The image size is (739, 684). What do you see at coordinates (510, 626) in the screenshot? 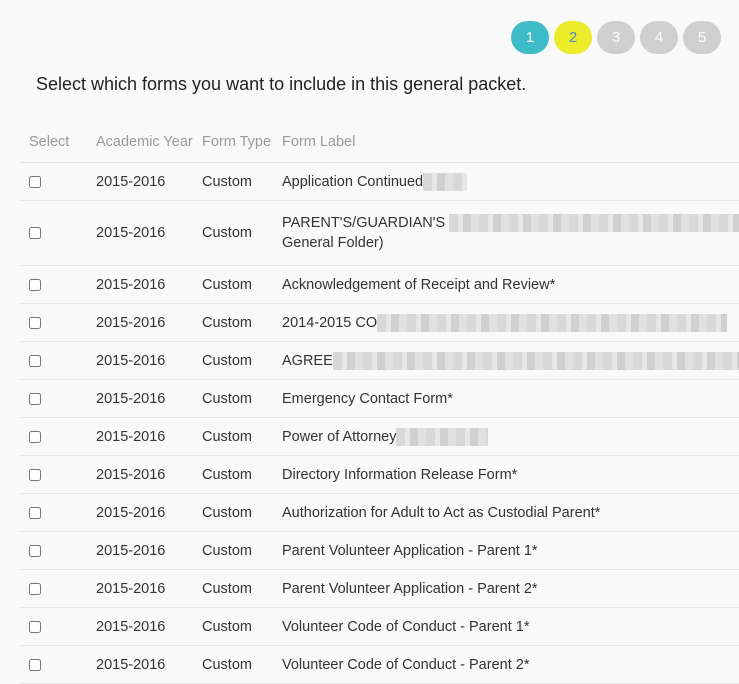
I see `row-form-label: Volunteer Code of Conduct - Parent 1*` at bounding box center [510, 626].